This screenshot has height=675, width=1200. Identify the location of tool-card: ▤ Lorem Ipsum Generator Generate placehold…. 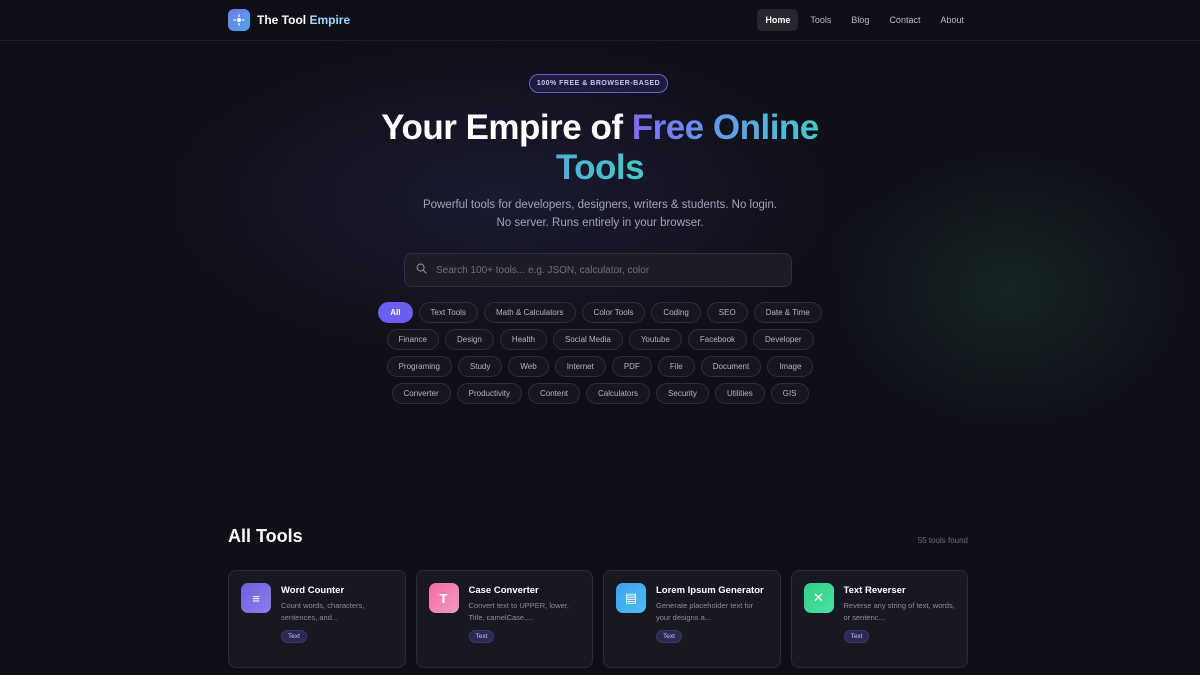
(692, 619).